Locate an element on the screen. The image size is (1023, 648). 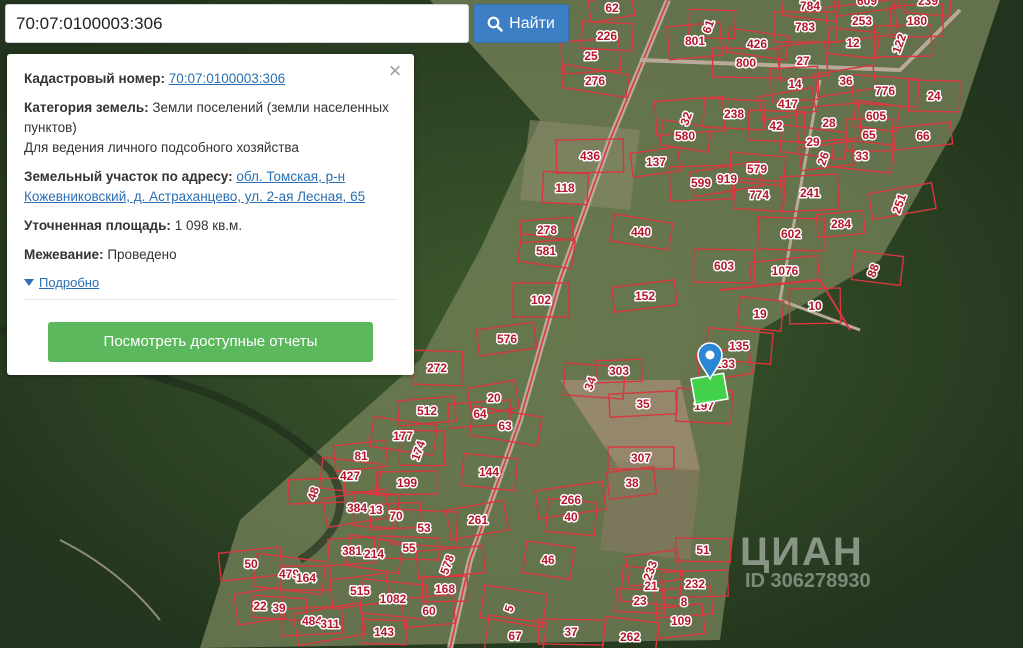
plot-number-label: 66 is located at coordinates (923, 136).